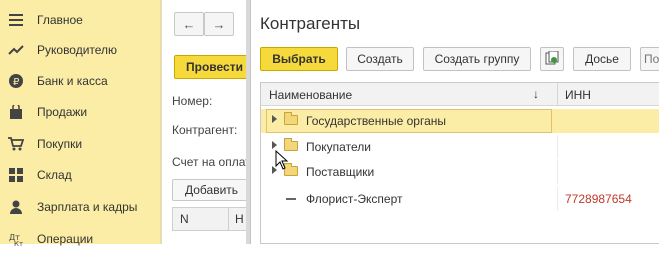  I want to click on back-button: ←, so click(189, 24).